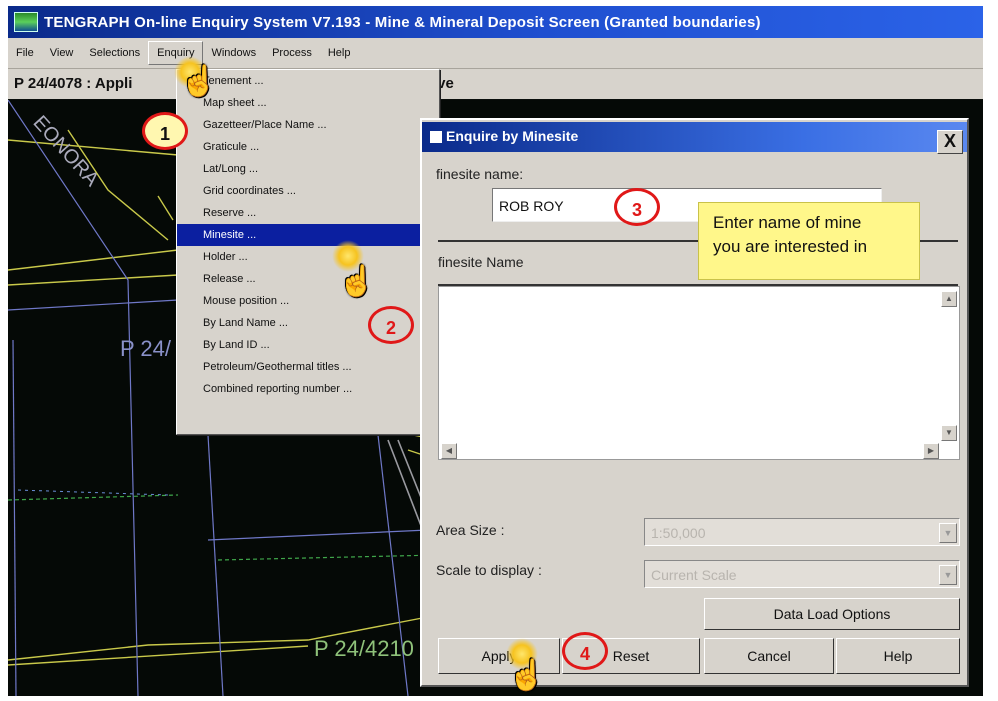 This screenshot has height=701, width=998. I want to click on step-2-marker: 2, so click(391, 325).